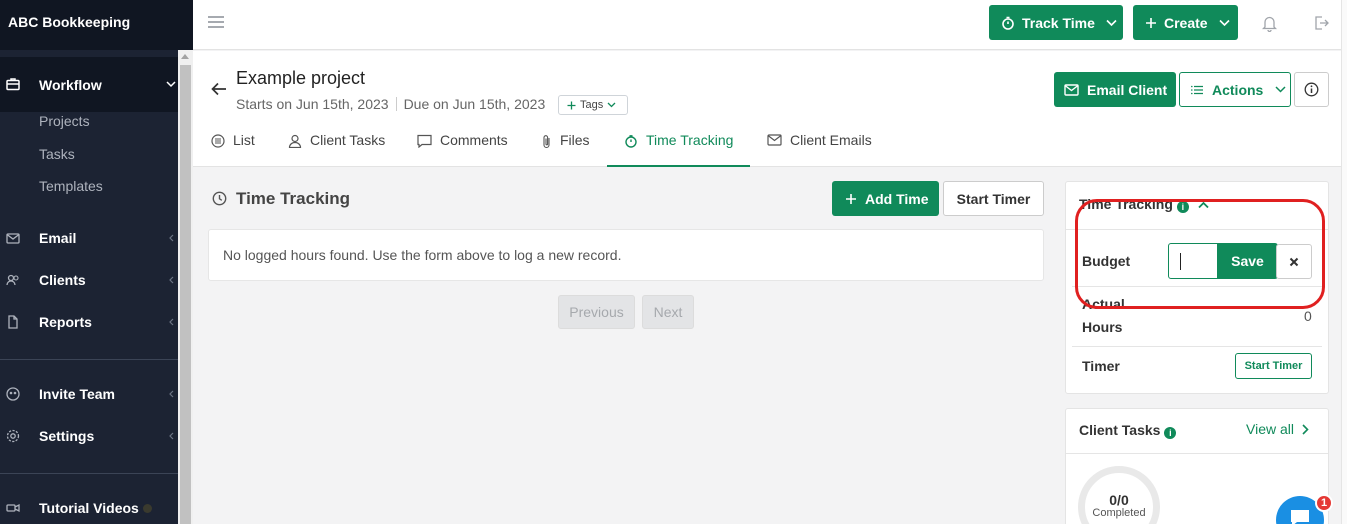  Describe the element at coordinates (770, 25) in the screenshot. I see `topbar: Track Time Create` at that location.